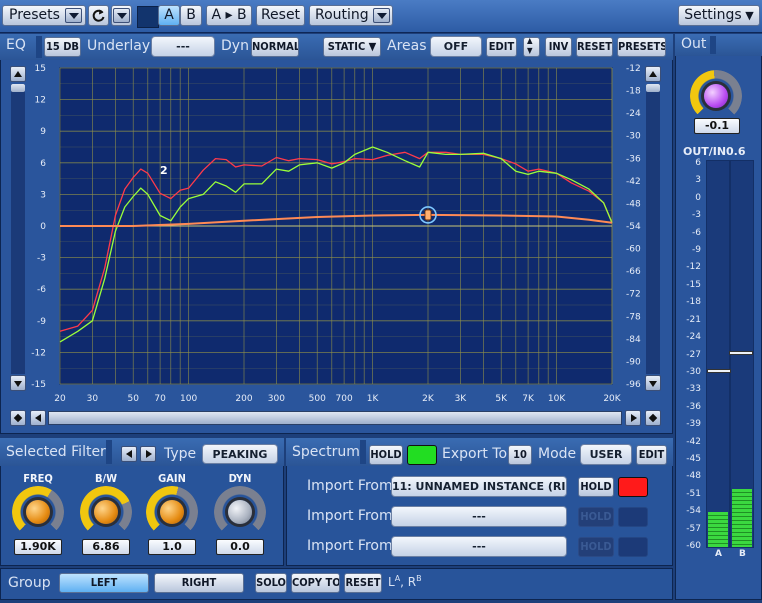 This screenshot has width=762, height=603. I want to click on right-tick-label: -18, so click(633, 92).